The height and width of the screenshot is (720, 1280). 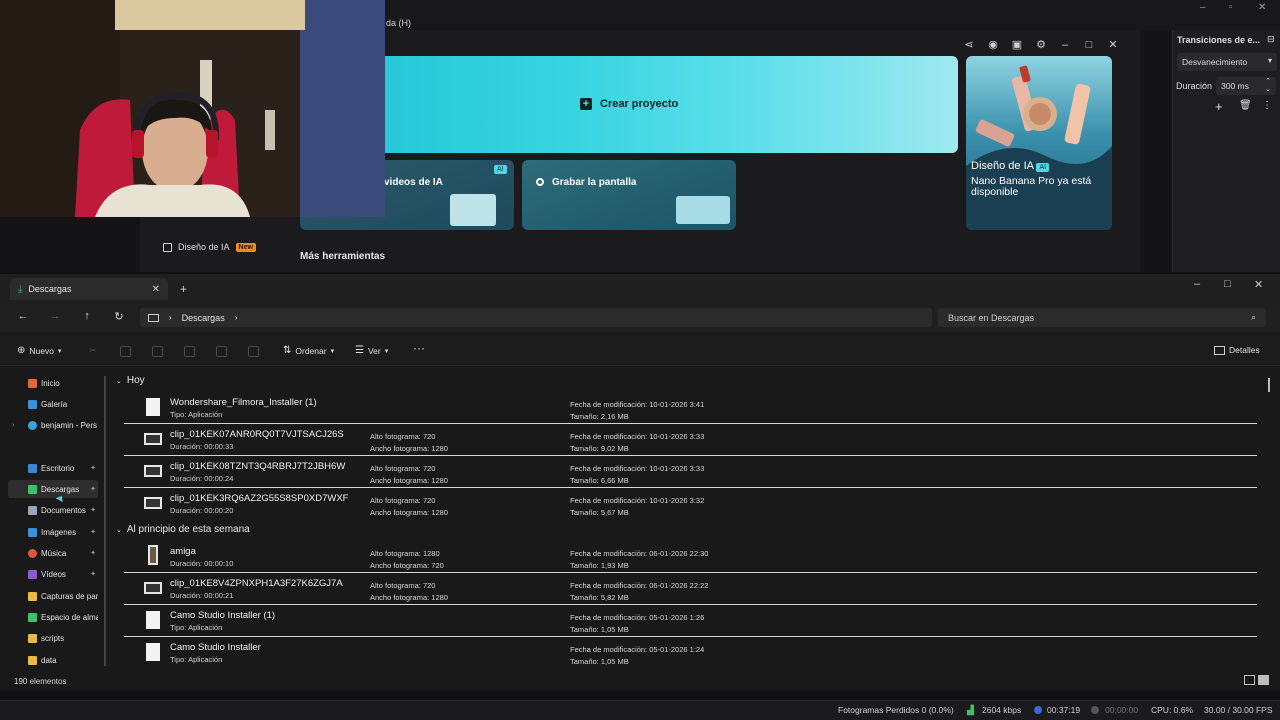 I want to click on sidebar-item-home: Inicio, so click(x=53, y=383).